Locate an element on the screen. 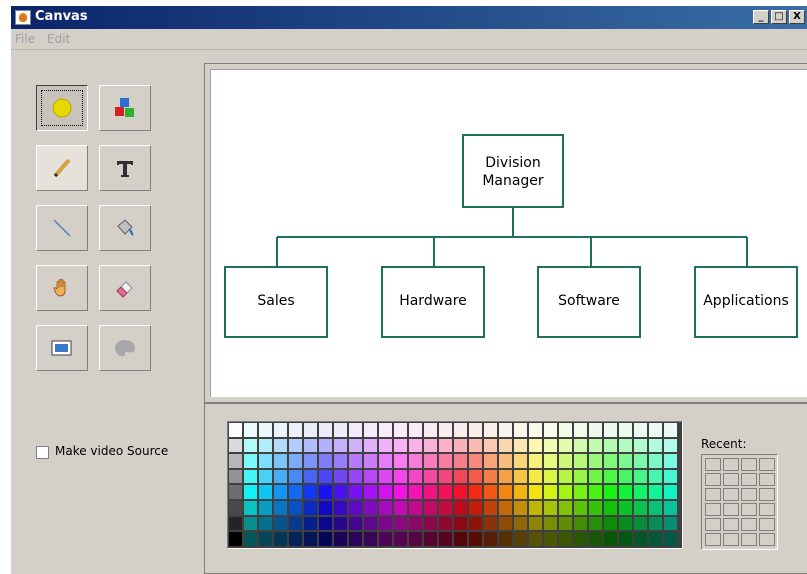  menu-file: File is located at coordinates (25, 39).